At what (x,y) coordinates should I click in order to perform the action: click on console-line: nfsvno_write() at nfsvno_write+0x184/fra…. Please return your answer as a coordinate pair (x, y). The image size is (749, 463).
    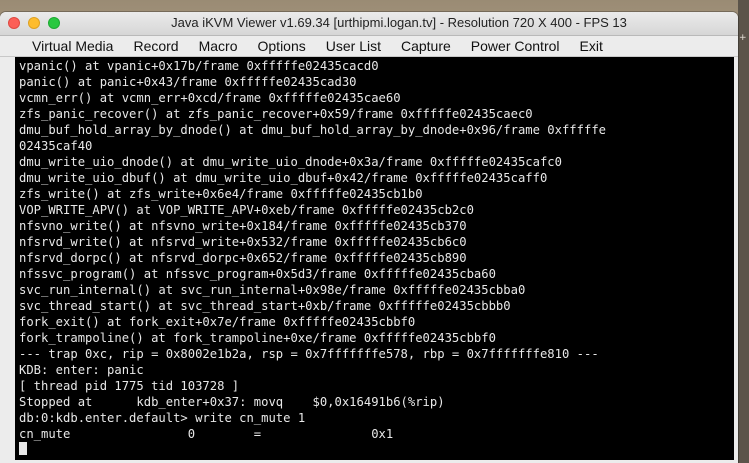
    Looking at the image, I should click on (243, 226).